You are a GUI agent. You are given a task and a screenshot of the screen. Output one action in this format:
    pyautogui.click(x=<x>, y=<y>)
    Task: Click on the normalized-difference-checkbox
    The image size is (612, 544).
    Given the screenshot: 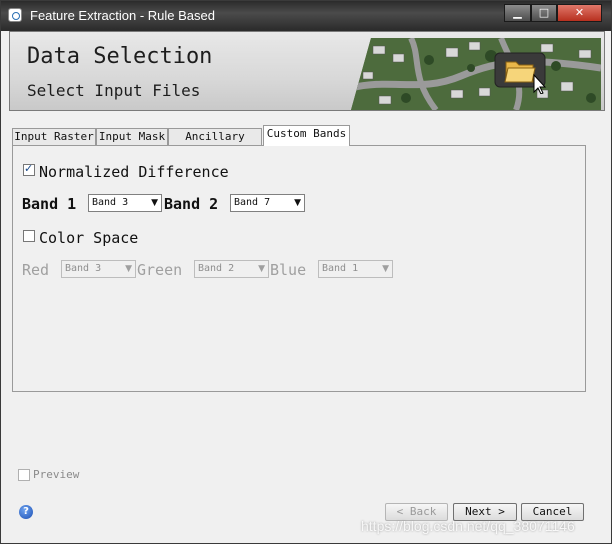 What is the action you would take?
    pyautogui.click(x=29, y=169)
    